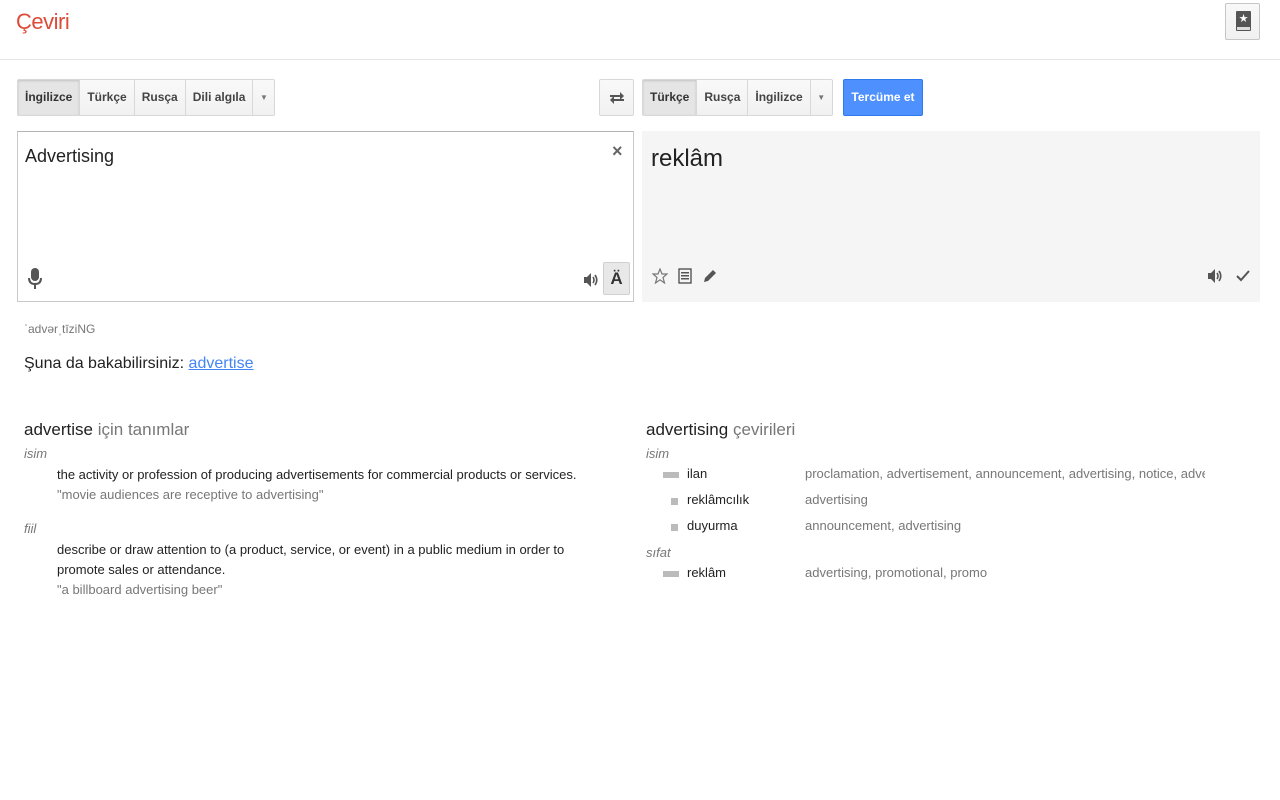 This screenshot has width=1280, height=800. I want to click on target-lang-turkish: Türkçe, so click(670, 97).